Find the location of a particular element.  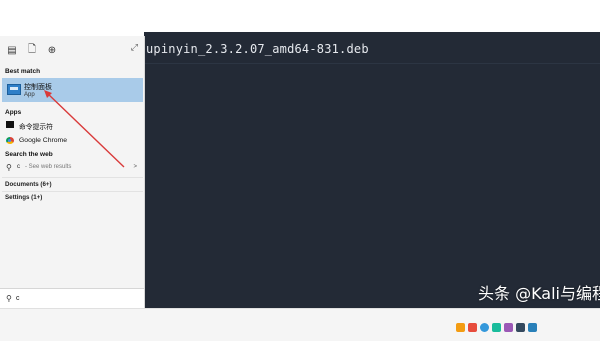

app-item-command-prompt: 命令提示符 is located at coordinates (73, 125).